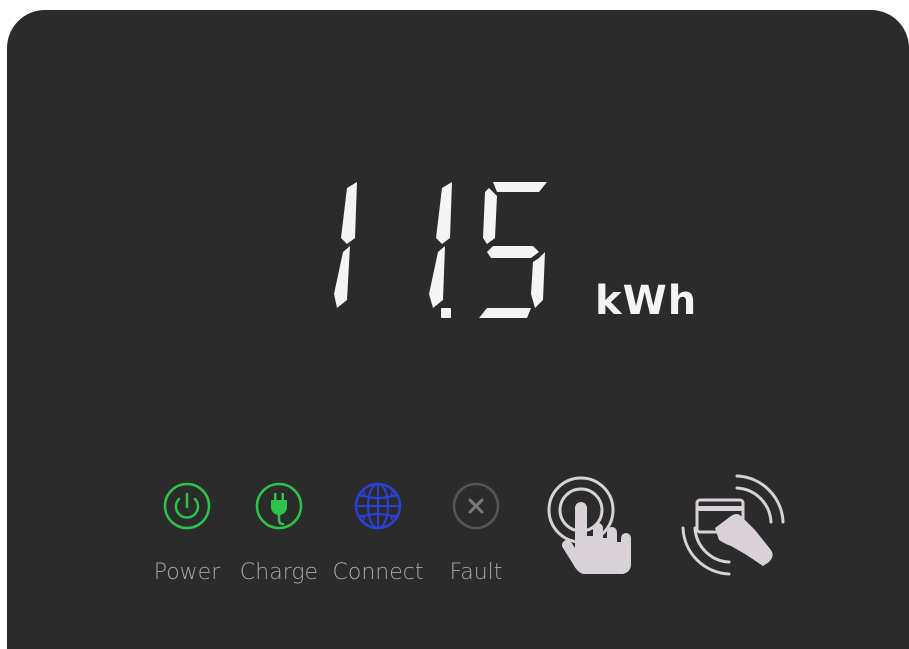 The width and height of the screenshot is (909, 649). What do you see at coordinates (520, 187) in the screenshot?
I see `digit-3-segment-a` at bounding box center [520, 187].